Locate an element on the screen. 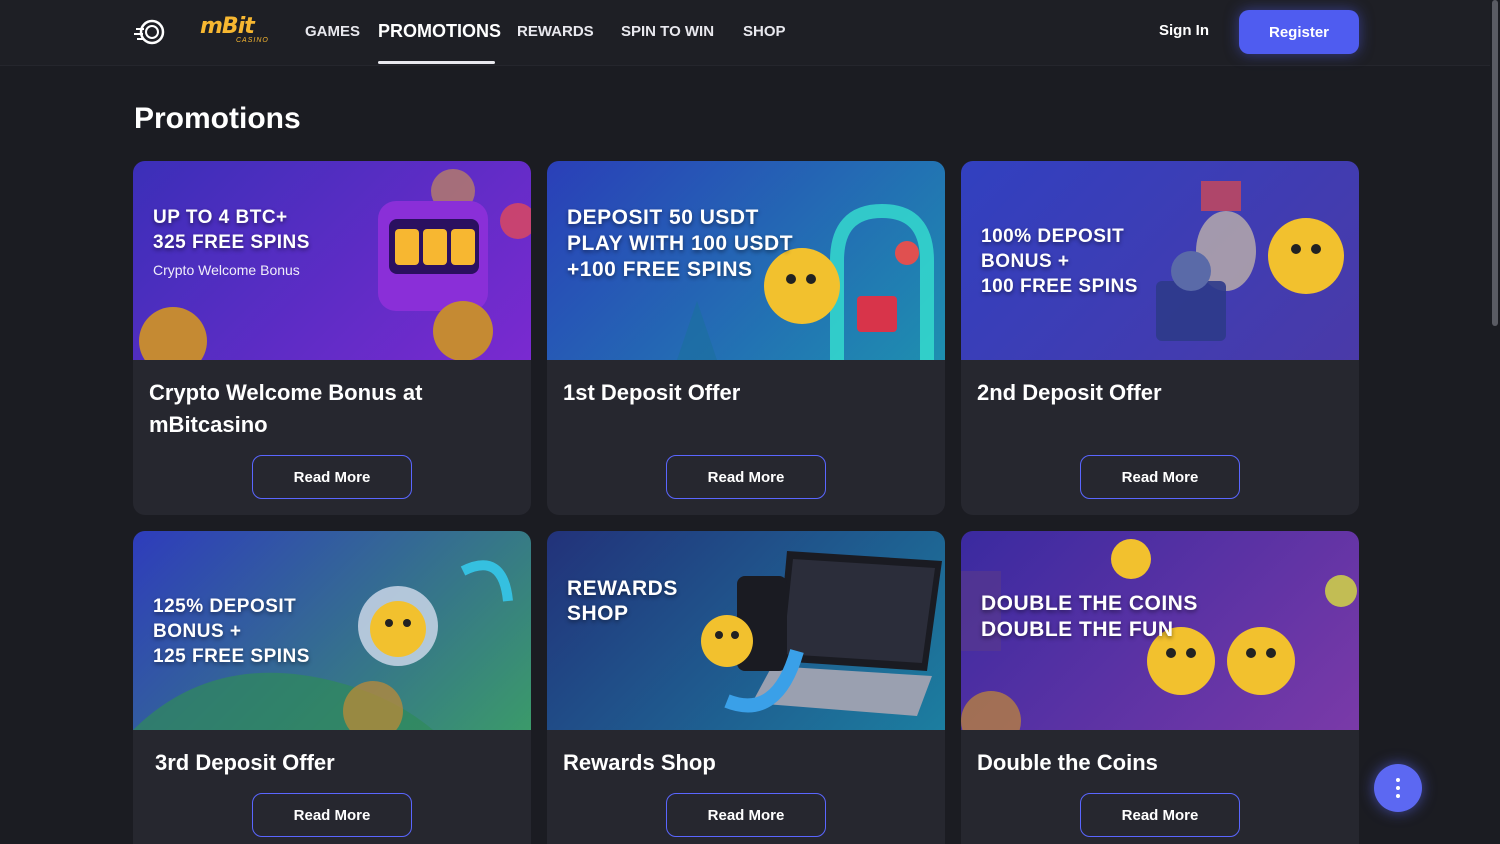 Image resolution: width=1500 pixels, height=844 pixels. banner-headline-line: 125% DEPOSIT is located at coordinates (225, 606).